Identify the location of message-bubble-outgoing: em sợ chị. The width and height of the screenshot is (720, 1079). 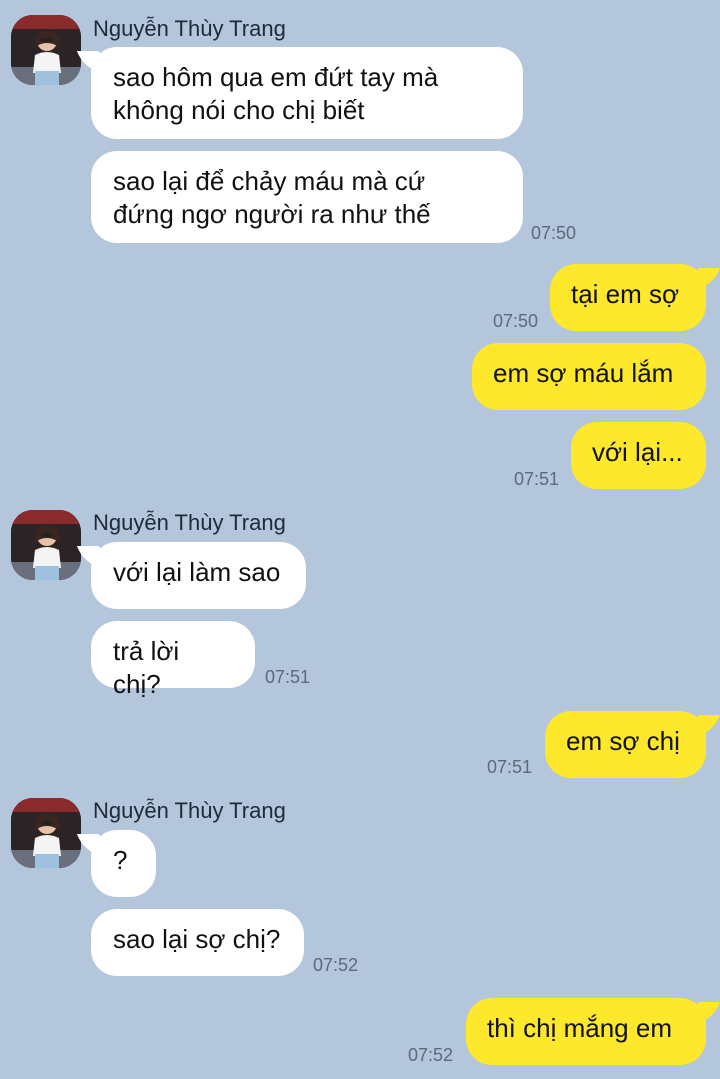
(625, 744).